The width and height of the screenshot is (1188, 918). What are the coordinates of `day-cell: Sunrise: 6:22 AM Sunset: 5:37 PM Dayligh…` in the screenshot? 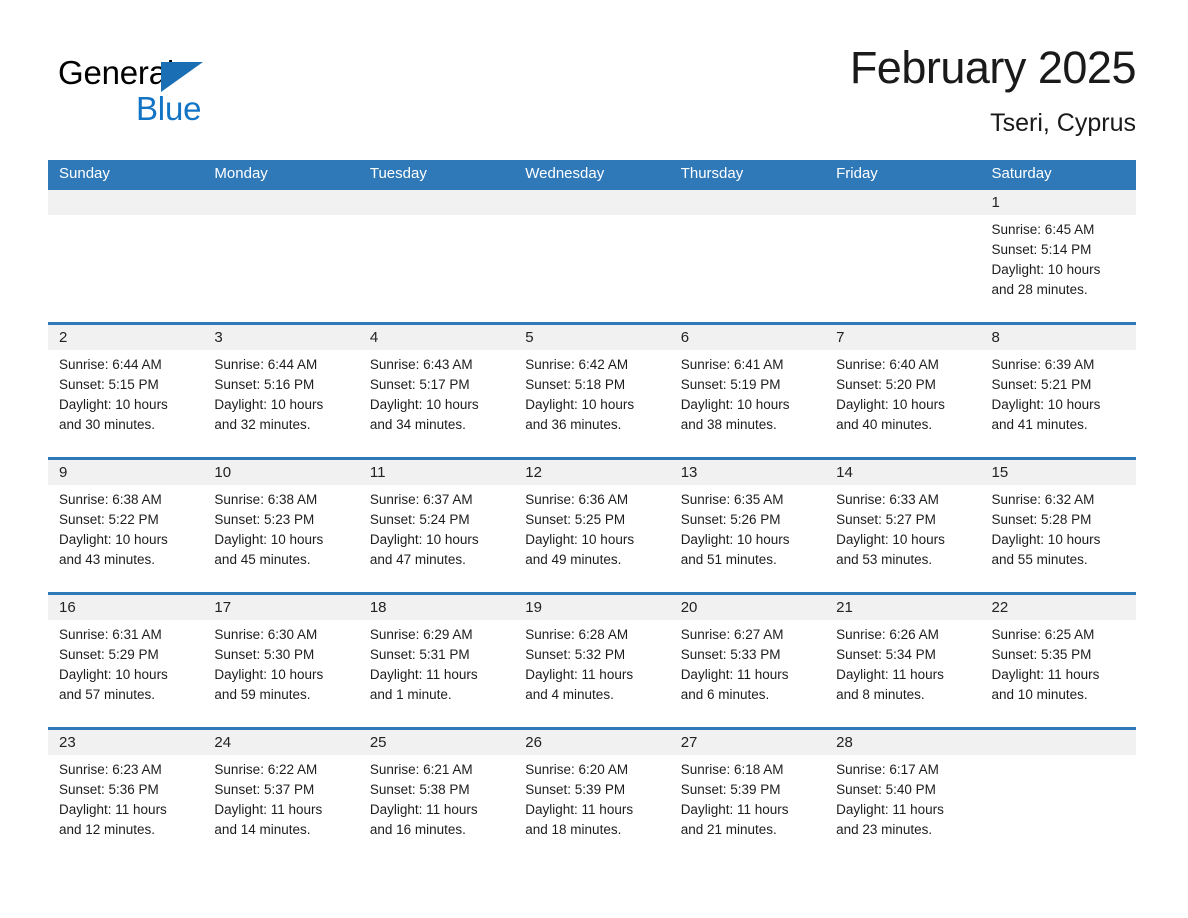 It's located at (280, 808).